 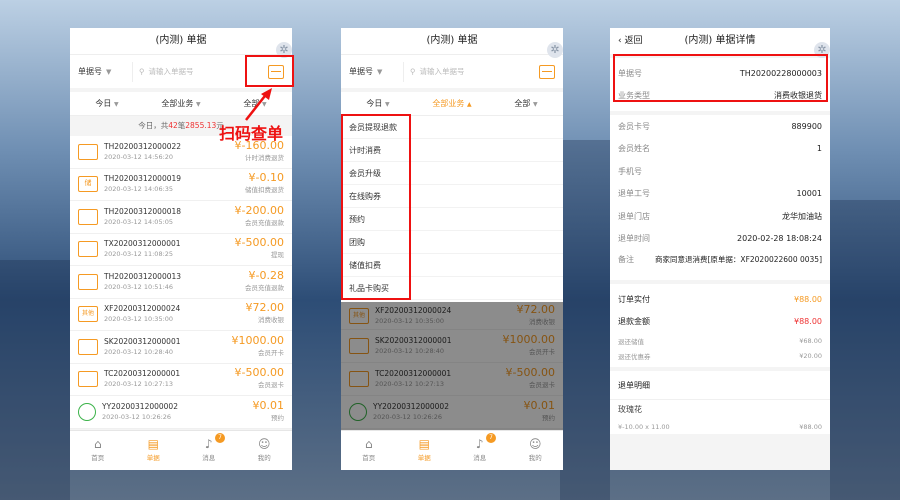 What do you see at coordinates (251, 133) in the screenshot?
I see `annotation-text: 扫码查单` at bounding box center [251, 133].